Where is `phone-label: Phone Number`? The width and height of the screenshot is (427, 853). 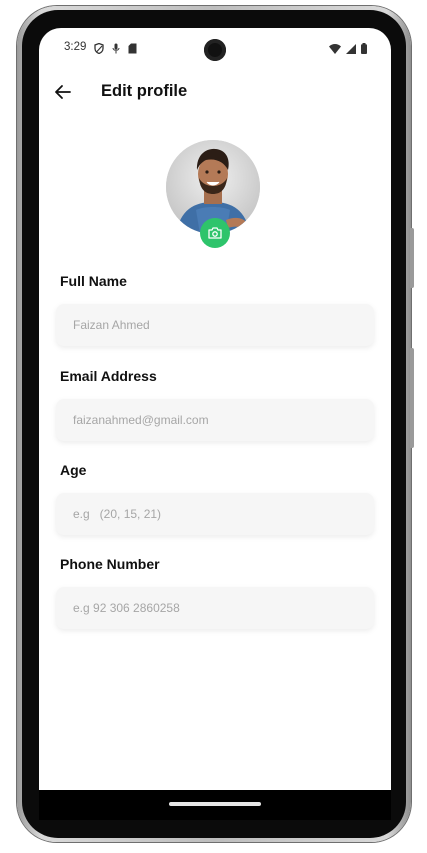 phone-label: Phone Number is located at coordinates (110, 564).